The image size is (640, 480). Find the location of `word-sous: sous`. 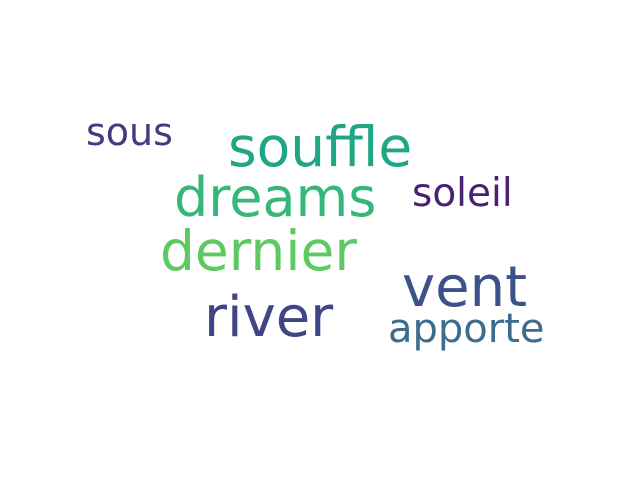

word-sous: sous is located at coordinates (129, 132).